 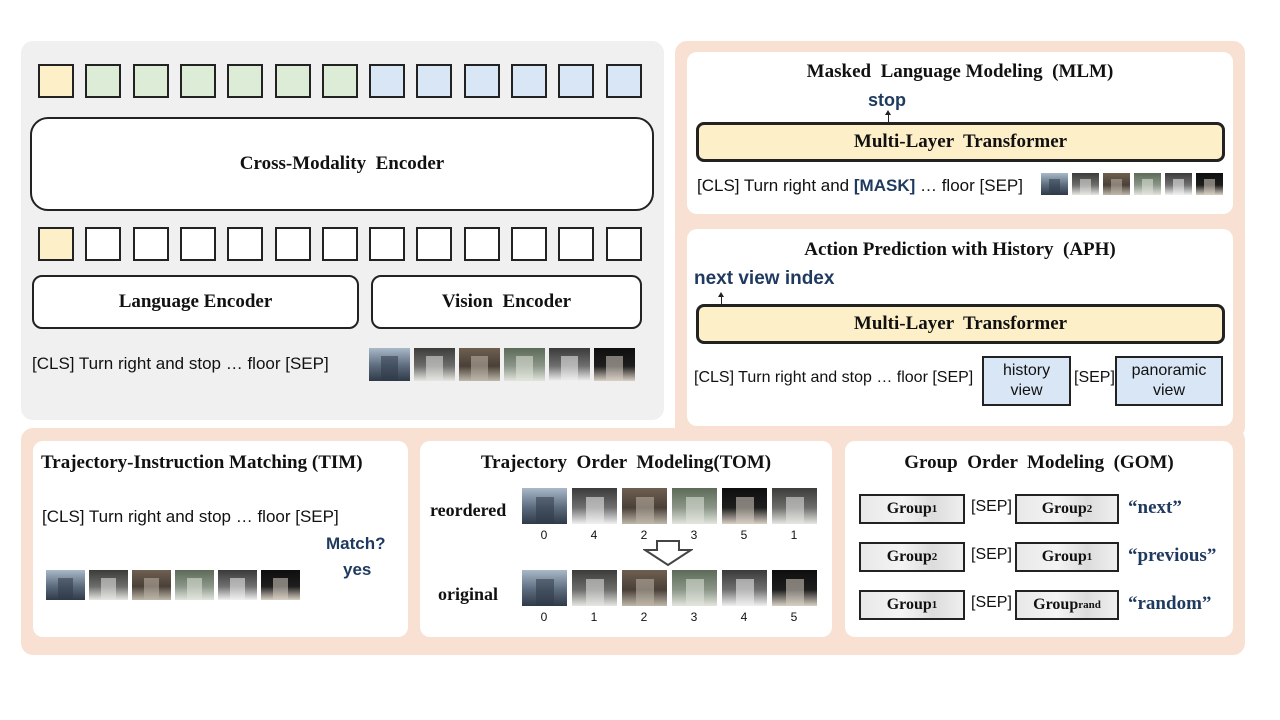 I want to click on gom-title: Group Order Modeling (GOM), so click(x=1039, y=462).